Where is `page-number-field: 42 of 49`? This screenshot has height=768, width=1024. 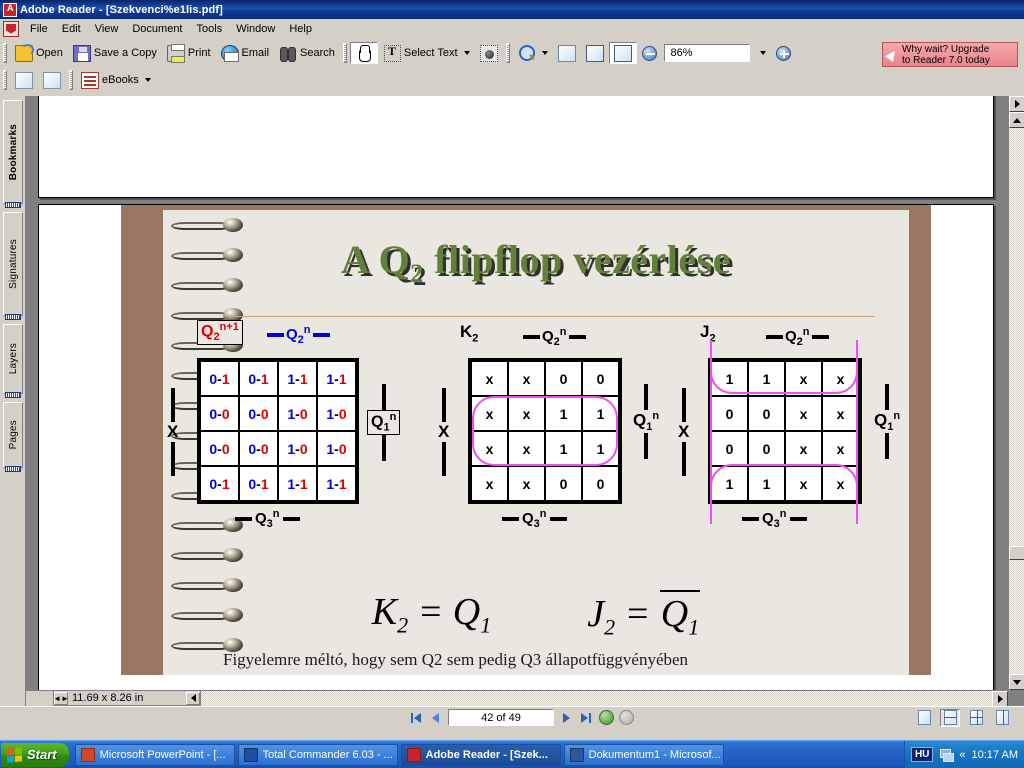
page-number-field: 42 of 49 is located at coordinates (501, 717).